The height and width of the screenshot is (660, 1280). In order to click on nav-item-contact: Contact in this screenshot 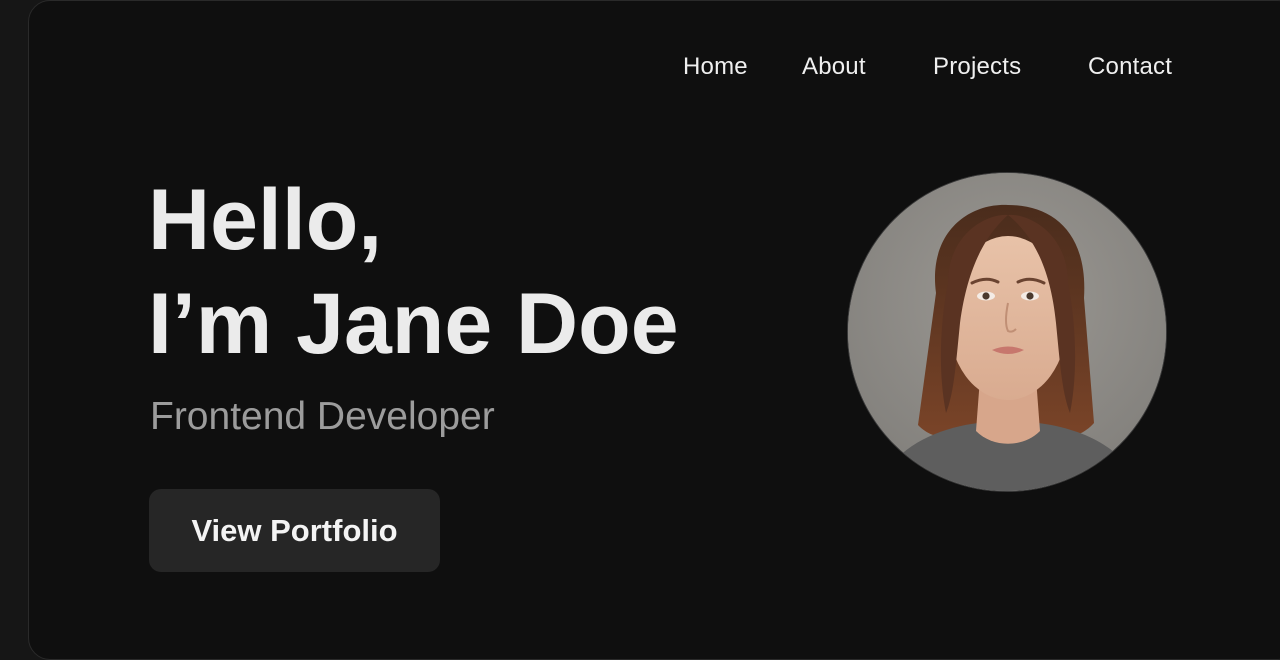, I will do `click(1130, 67)`.